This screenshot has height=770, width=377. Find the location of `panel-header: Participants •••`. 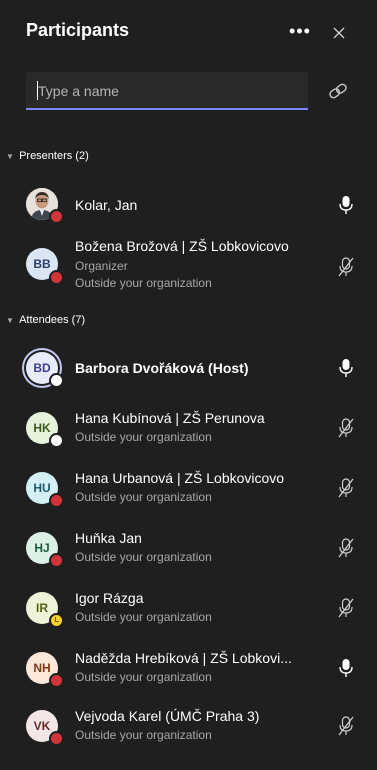

panel-header: Participants ••• is located at coordinates (188, 30).